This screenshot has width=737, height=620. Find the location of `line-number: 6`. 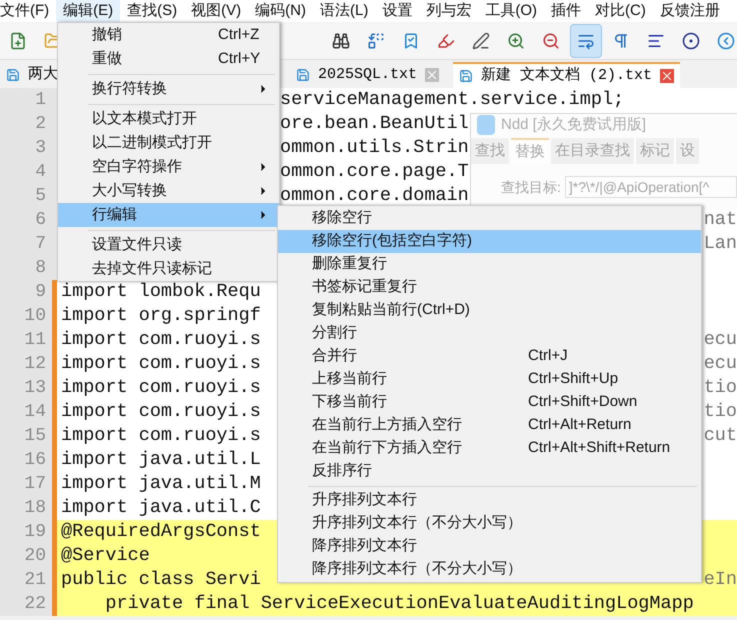

line-number: 6 is located at coordinates (26, 220).